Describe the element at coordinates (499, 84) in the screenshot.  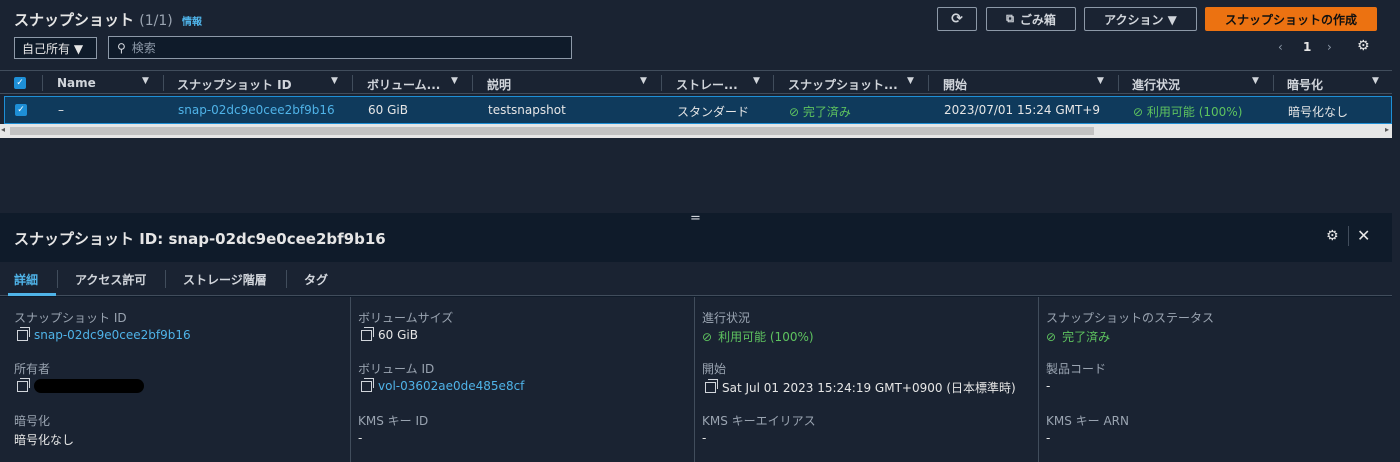
I see `col-description: 説明` at that location.